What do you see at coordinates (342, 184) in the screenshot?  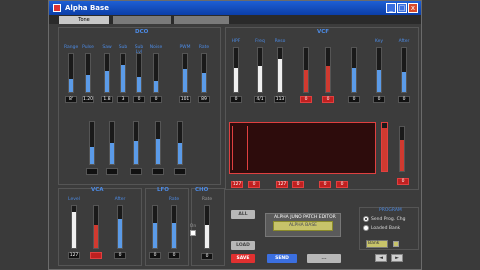 I see `env-value-5: 0` at bounding box center [342, 184].